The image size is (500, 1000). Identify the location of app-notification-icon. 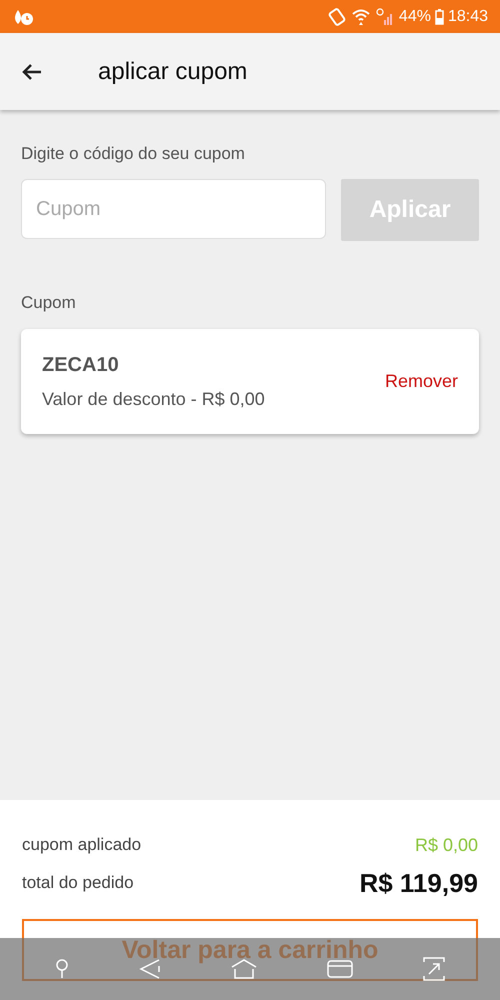
(24, 17).